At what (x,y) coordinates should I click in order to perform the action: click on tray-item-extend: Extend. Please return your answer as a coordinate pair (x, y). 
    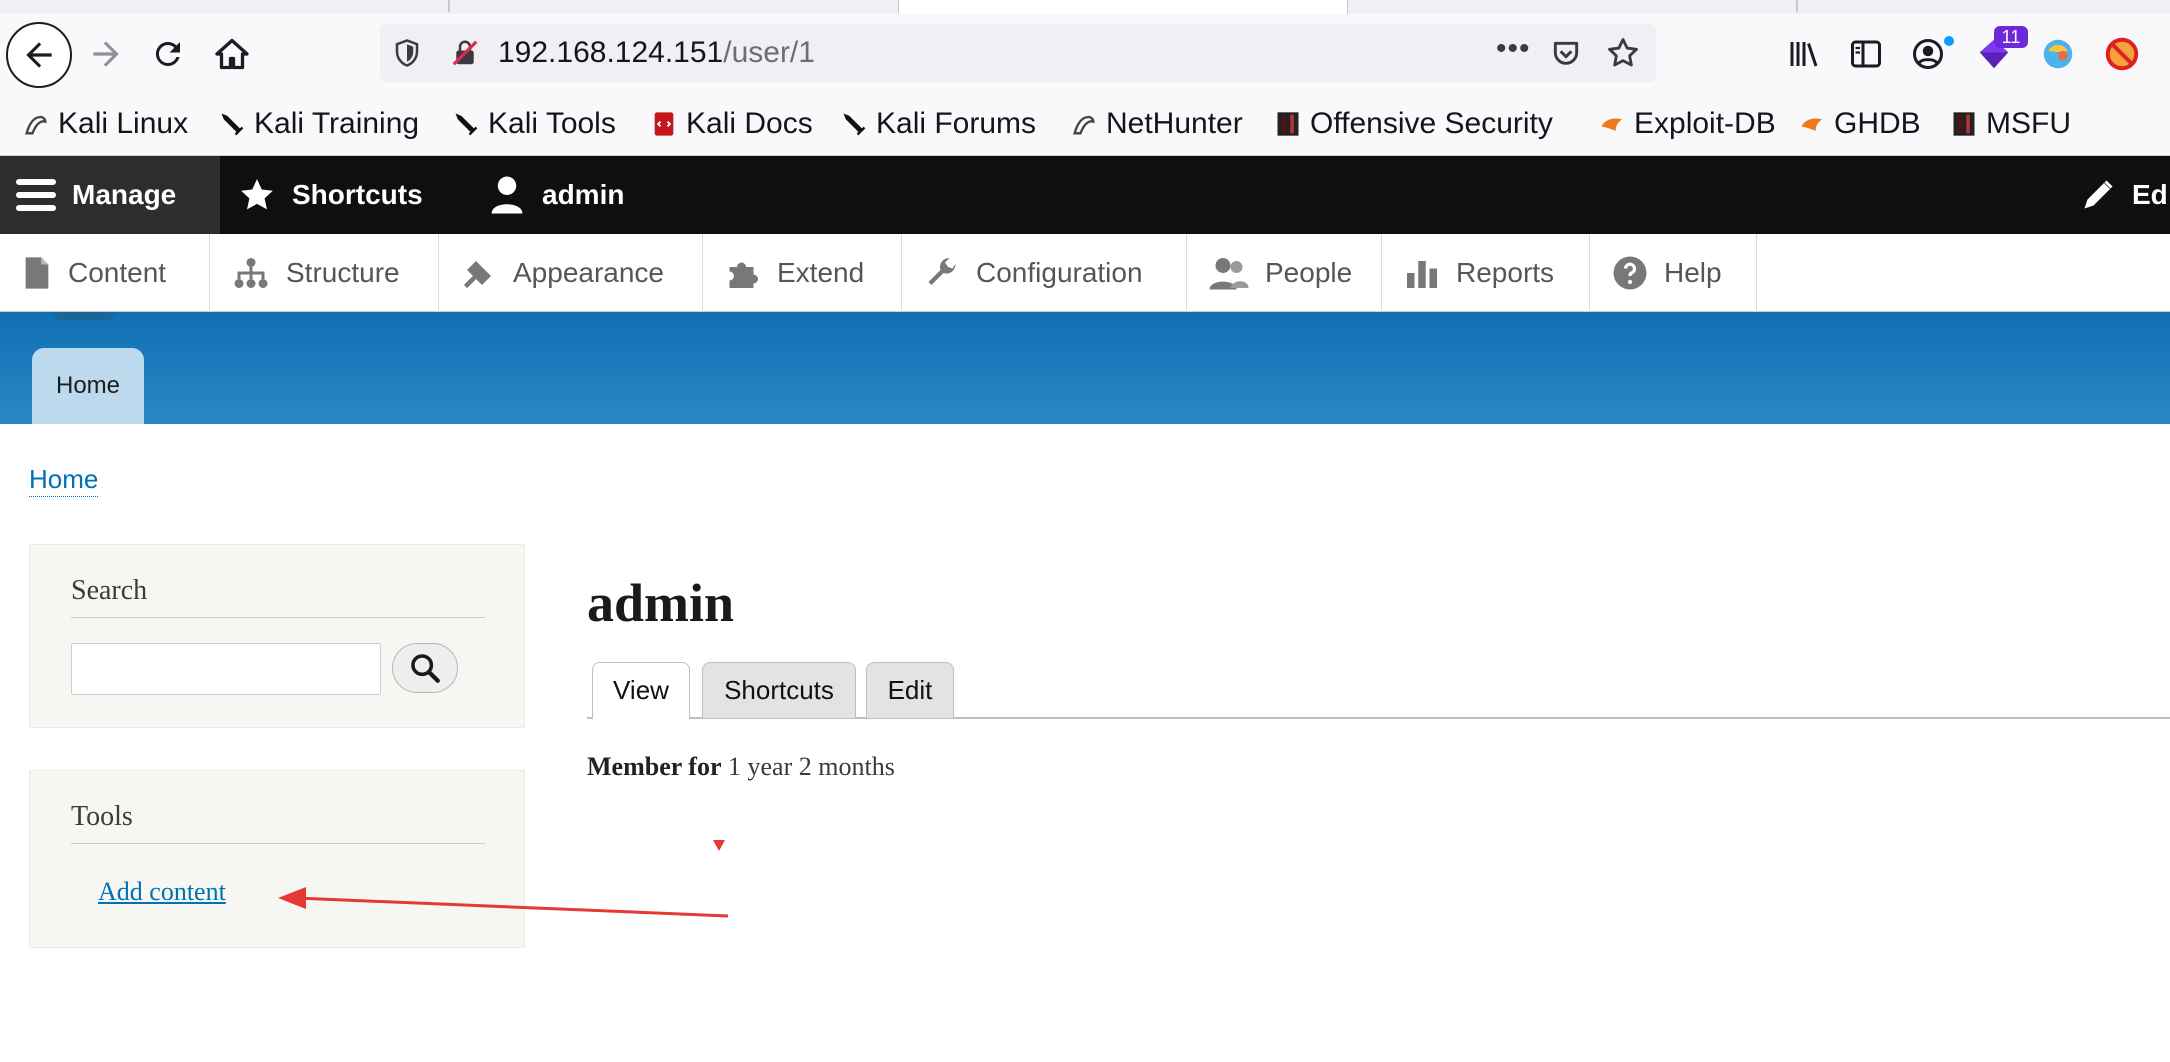
    Looking at the image, I should click on (802, 273).